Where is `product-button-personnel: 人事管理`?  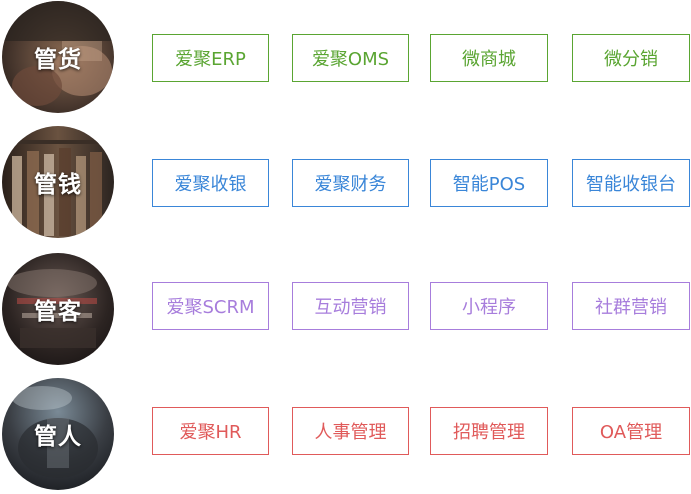 product-button-personnel: 人事管理 is located at coordinates (350, 431).